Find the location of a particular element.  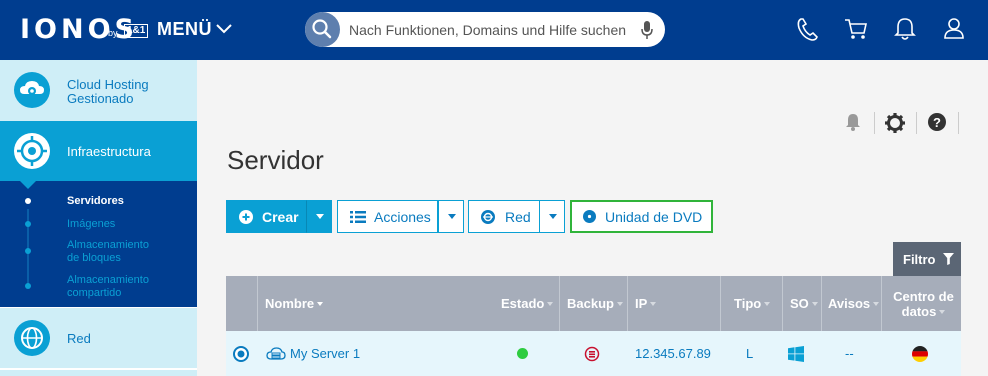

network-dropdown-button is located at coordinates (552, 216).